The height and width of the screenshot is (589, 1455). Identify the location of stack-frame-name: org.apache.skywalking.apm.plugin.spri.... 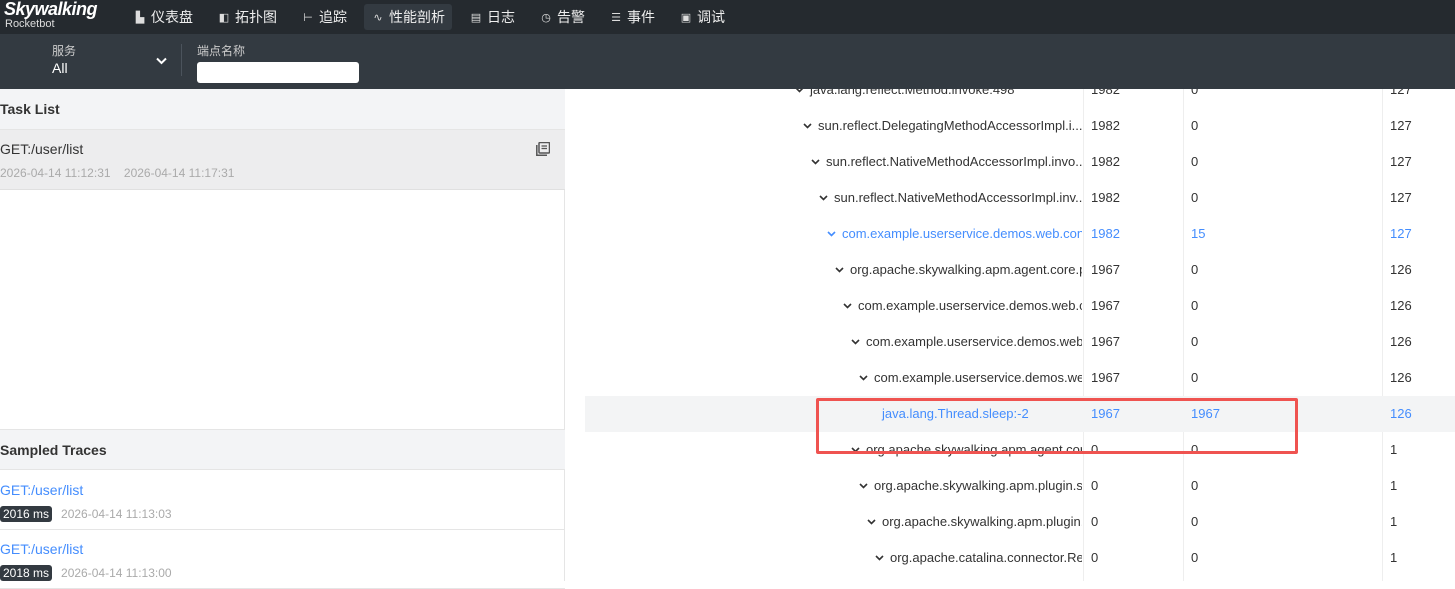
(982, 521).